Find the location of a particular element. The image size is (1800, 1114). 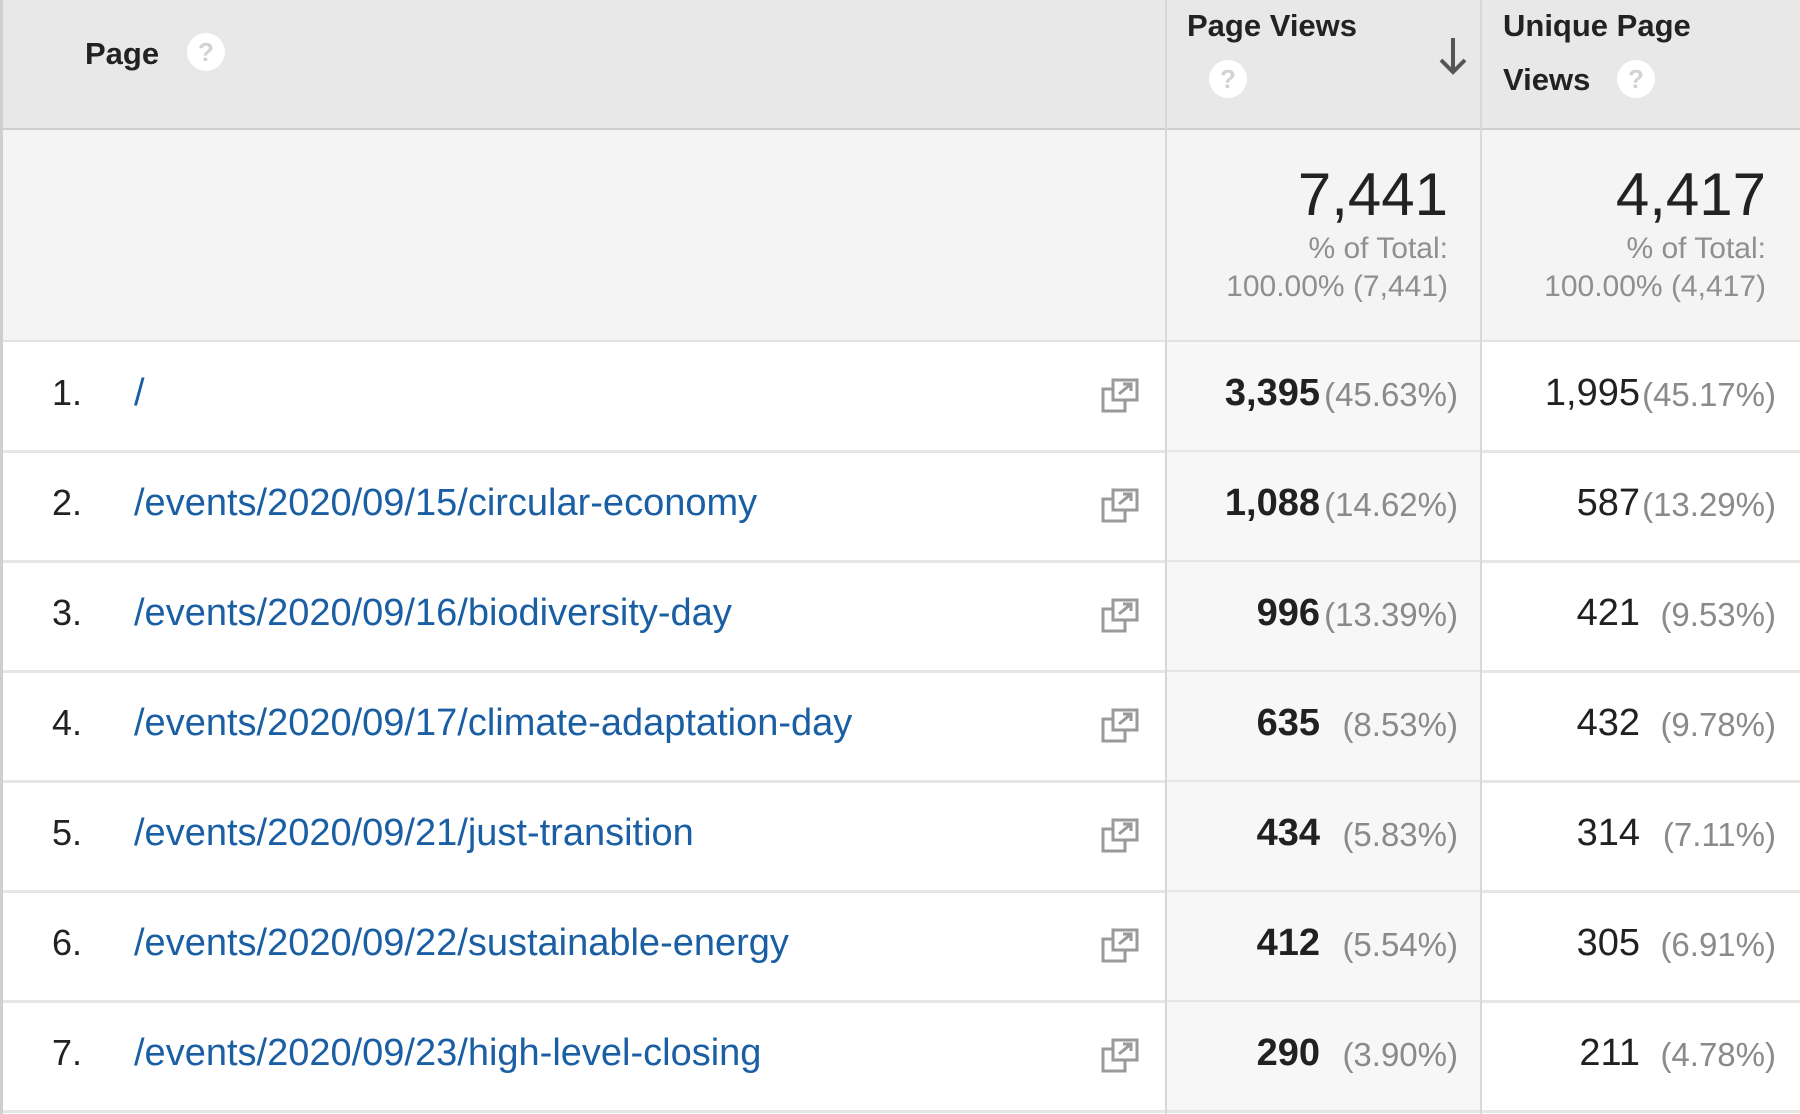

row-number: 3. is located at coordinates (67, 612).